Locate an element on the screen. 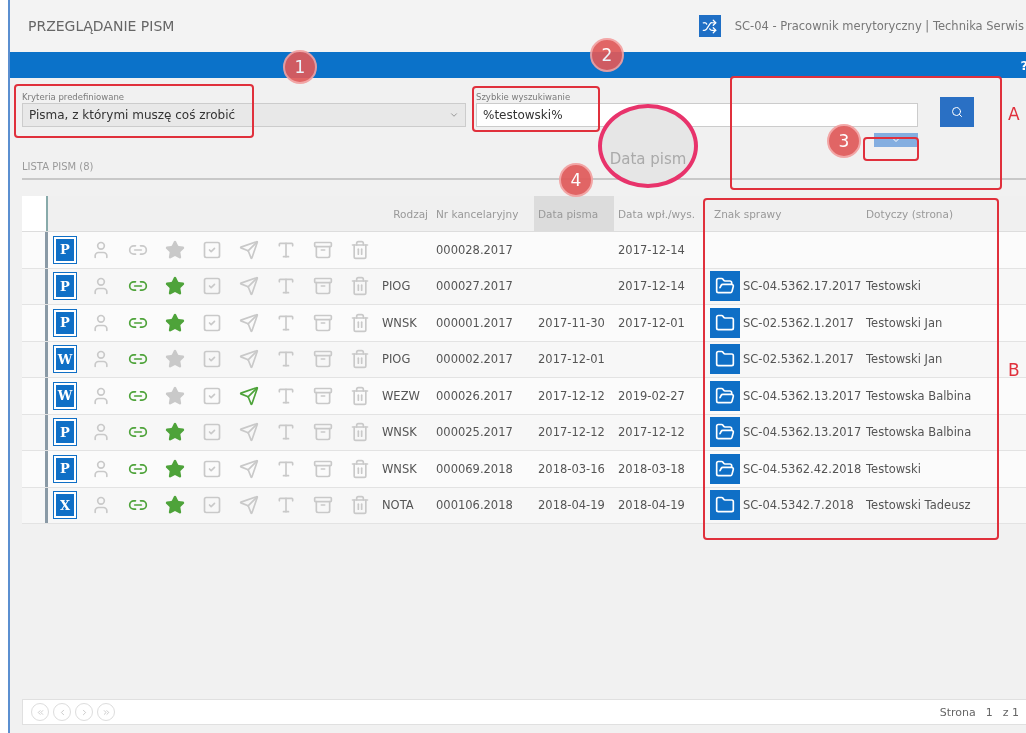 The height and width of the screenshot is (733, 1026). table-cell-text: NOTA is located at coordinates (398, 505).